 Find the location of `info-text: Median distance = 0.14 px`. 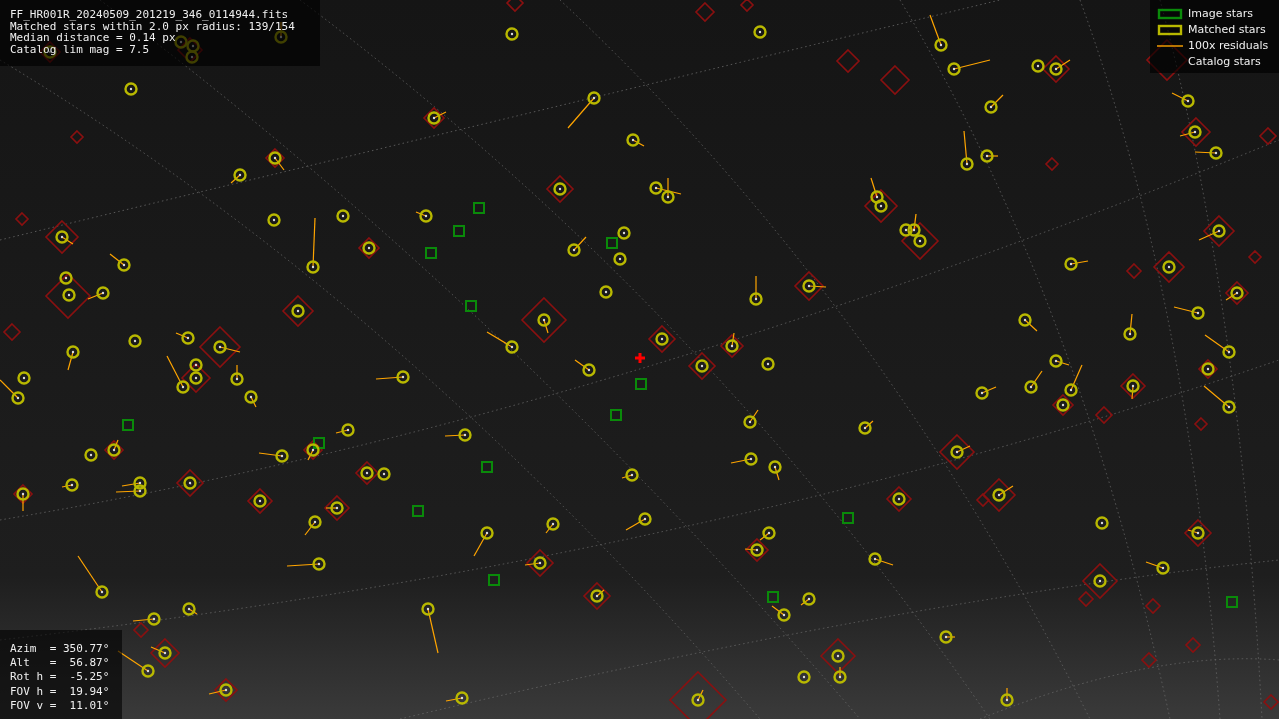

info-text: Median distance = 0.14 px is located at coordinates (93, 38).